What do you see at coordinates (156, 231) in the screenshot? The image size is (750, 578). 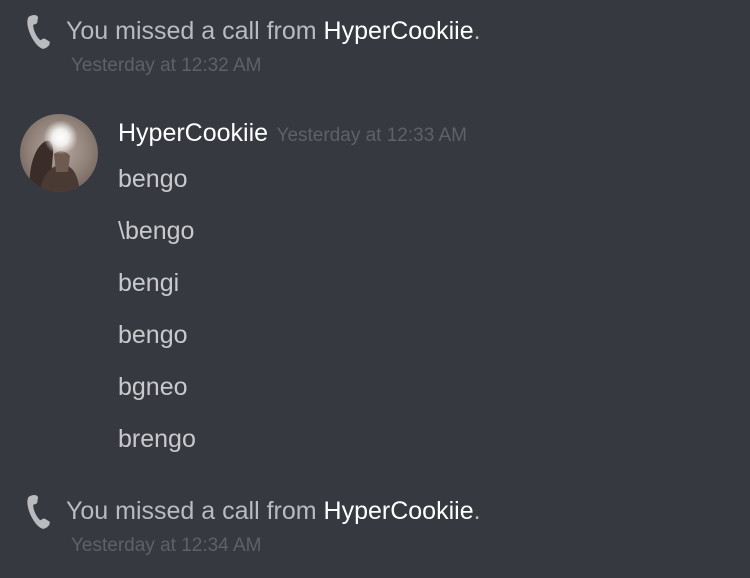 I see `message-text: \bengo` at bounding box center [156, 231].